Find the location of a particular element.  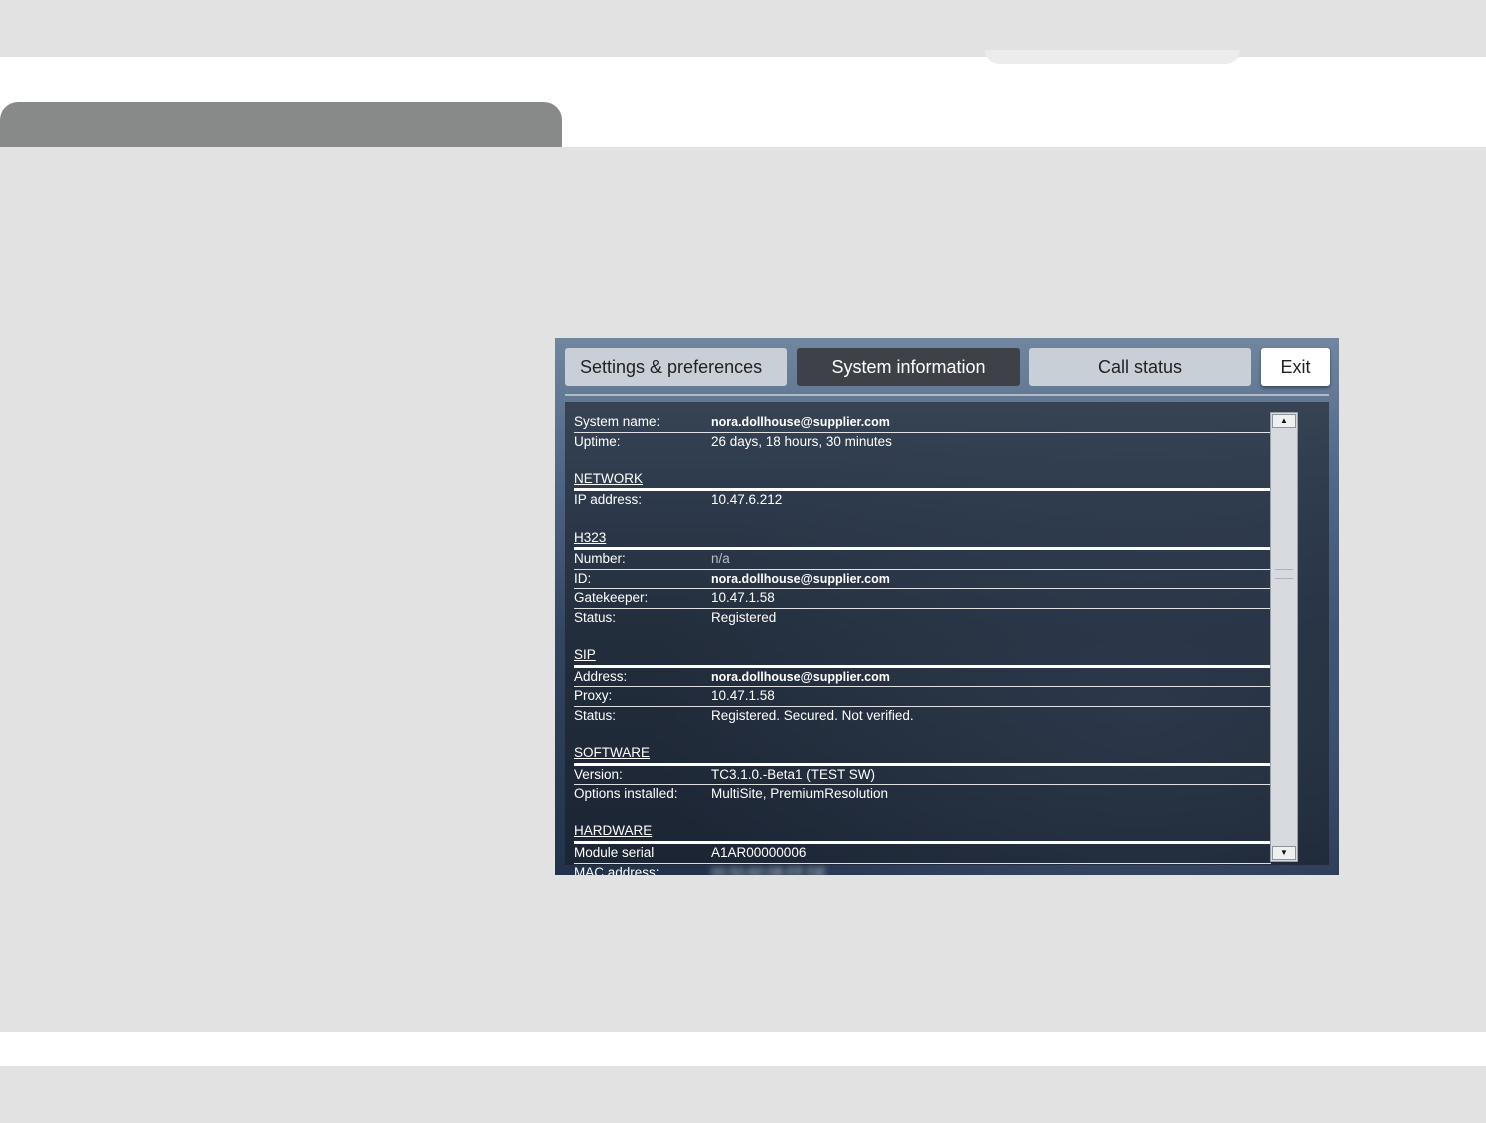

info-label: MAC address: is located at coordinates (617, 869).